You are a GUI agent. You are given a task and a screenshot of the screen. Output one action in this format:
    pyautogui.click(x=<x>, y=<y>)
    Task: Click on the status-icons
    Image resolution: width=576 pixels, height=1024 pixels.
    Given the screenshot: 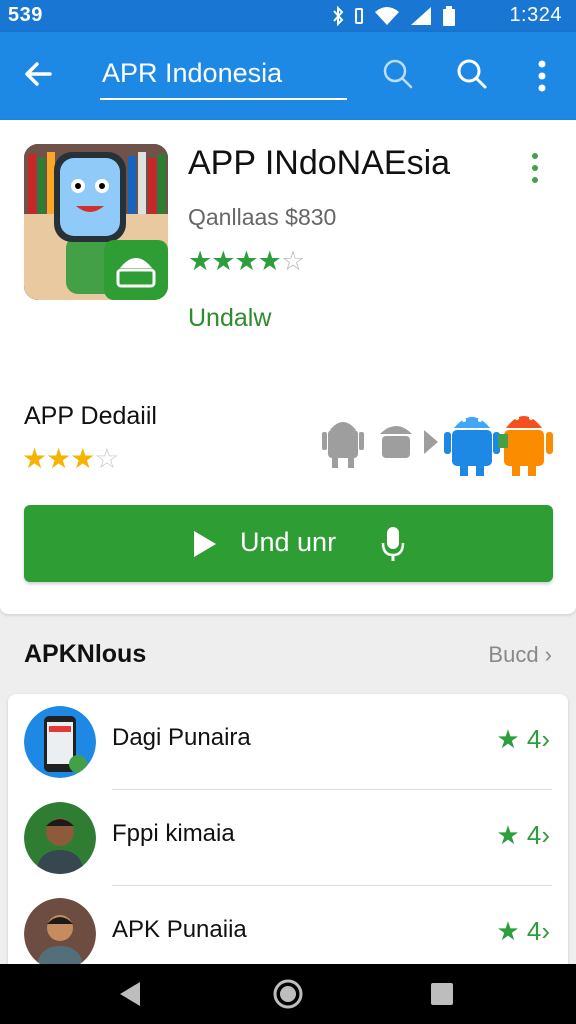 What is the action you would take?
    pyautogui.click(x=394, y=16)
    